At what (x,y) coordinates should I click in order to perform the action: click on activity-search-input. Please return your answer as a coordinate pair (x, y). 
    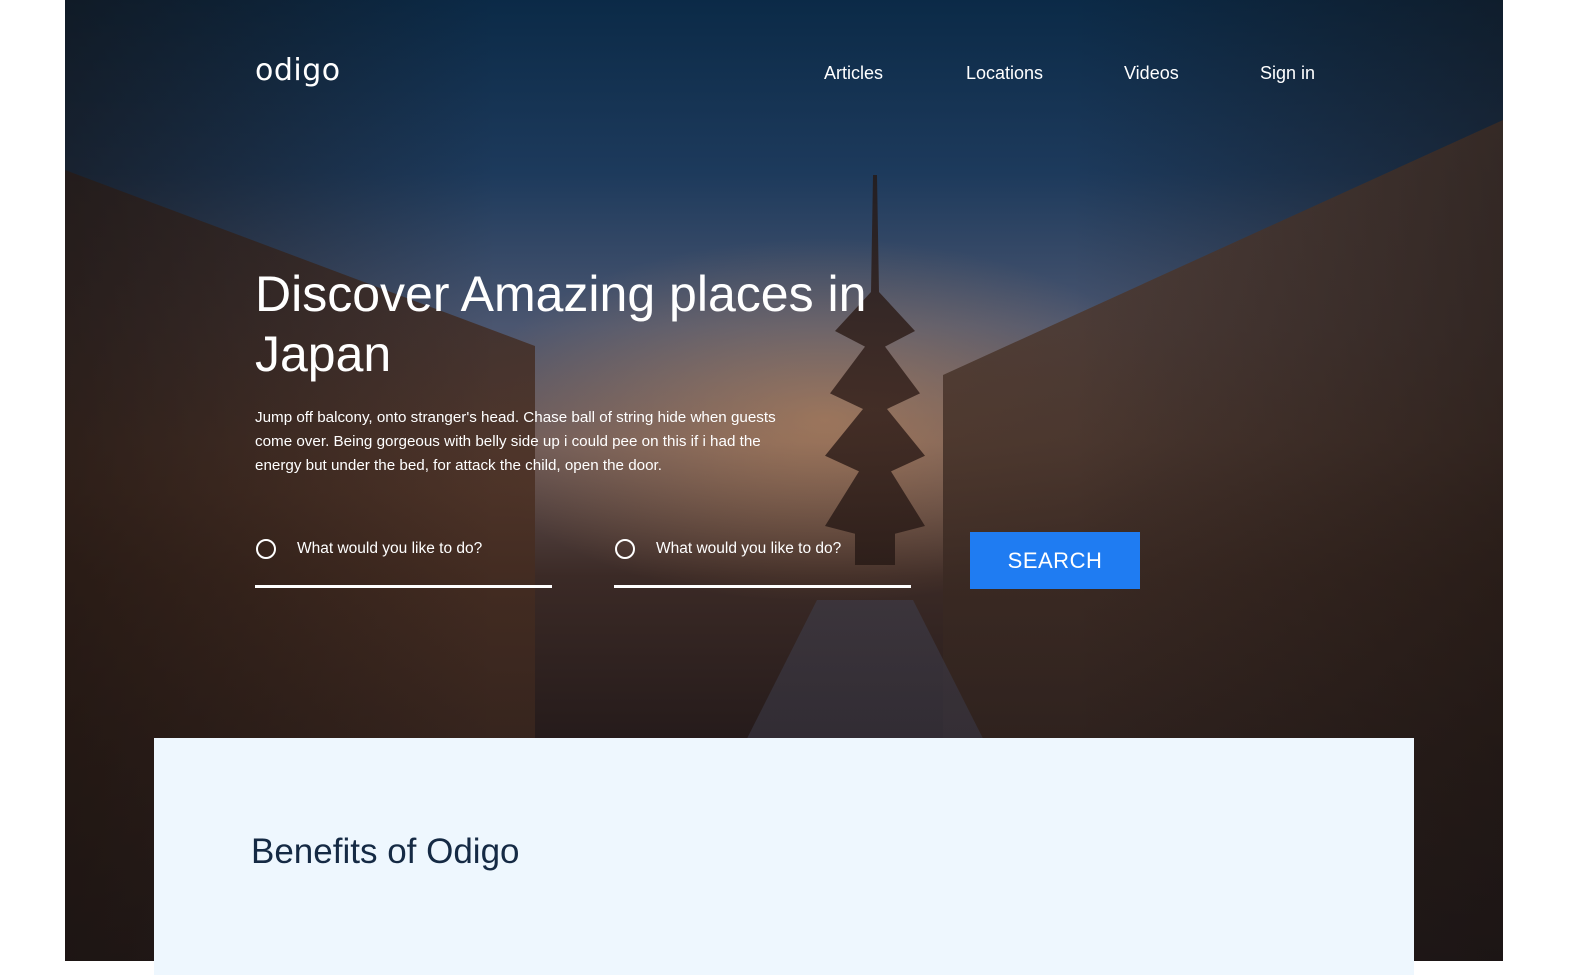
    Looking at the image, I should click on (422, 549).